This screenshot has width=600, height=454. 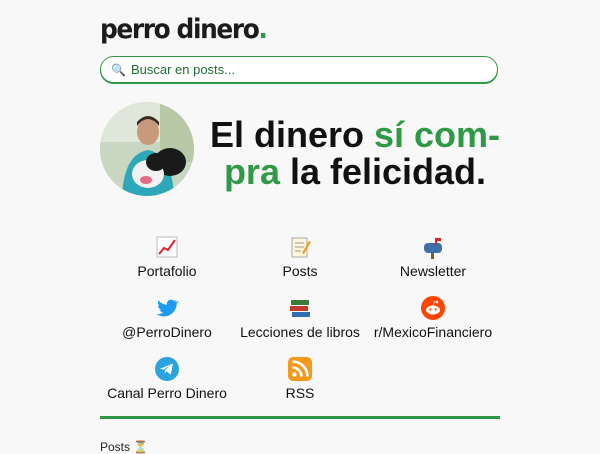 I want to click on link-label: Lecciones de libros, so click(x=300, y=332).